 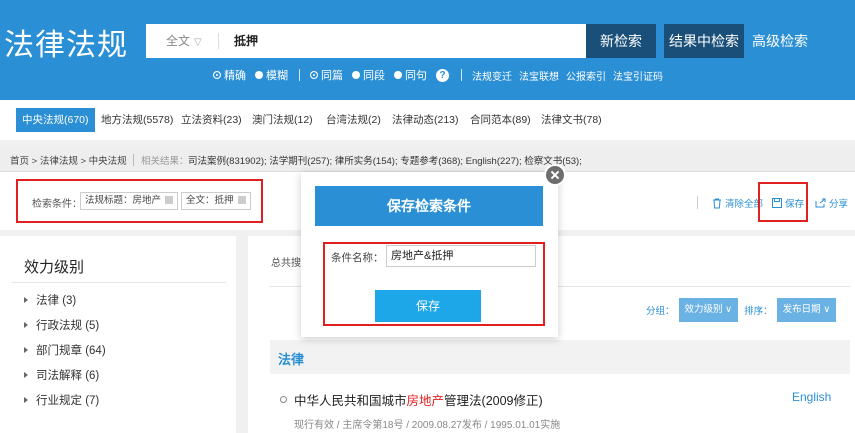 I want to click on option-same-article: 同篇, so click(x=326, y=75).